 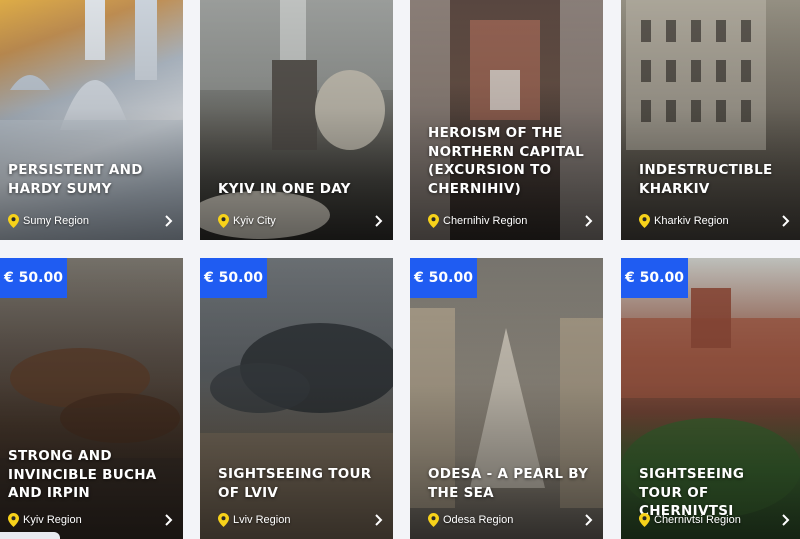 What do you see at coordinates (300, 221) in the screenshot?
I see `tour-footer: Kyiv City` at bounding box center [300, 221].